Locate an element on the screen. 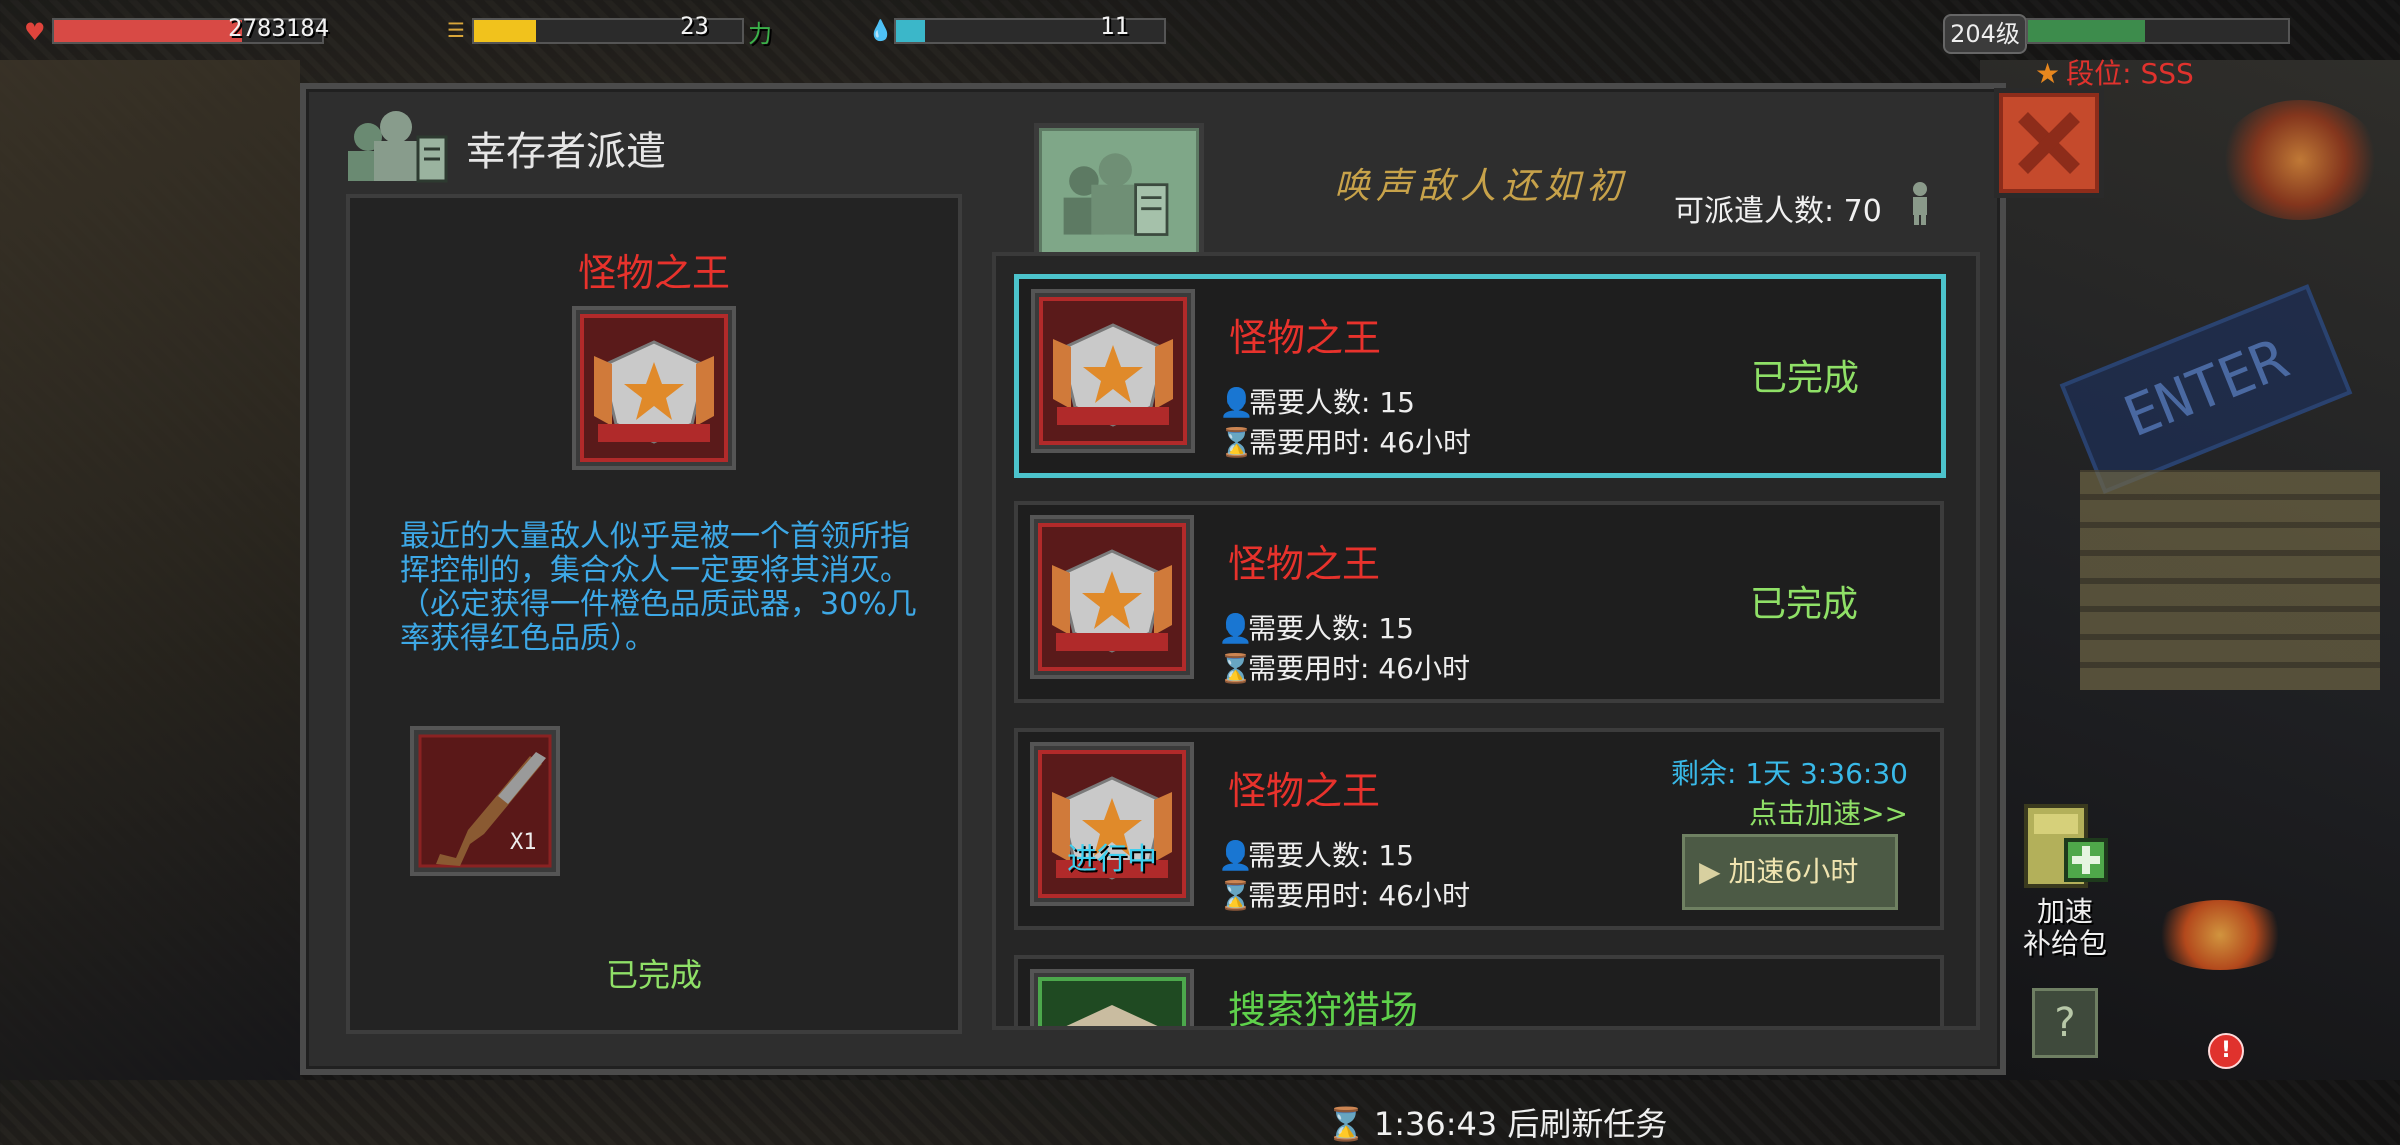 This screenshot has width=2400, height=1145. experience-bar is located at coordinates (2158, 31).